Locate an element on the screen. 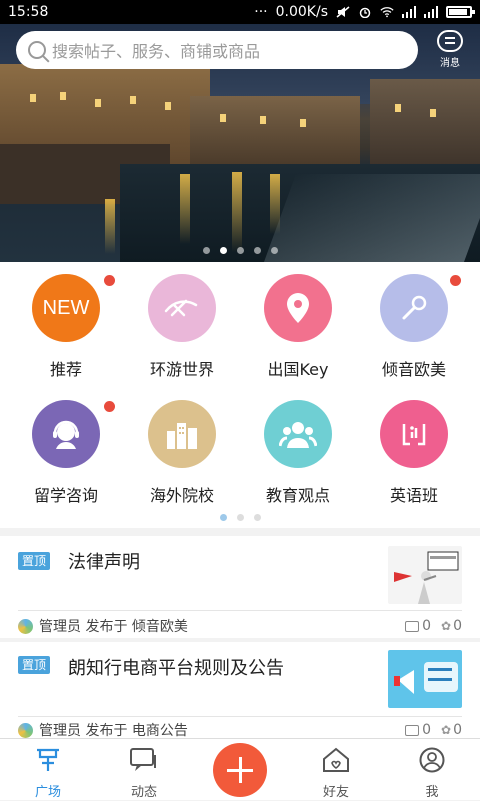  category-label: 出国Key is located at coordinates (298, 369).